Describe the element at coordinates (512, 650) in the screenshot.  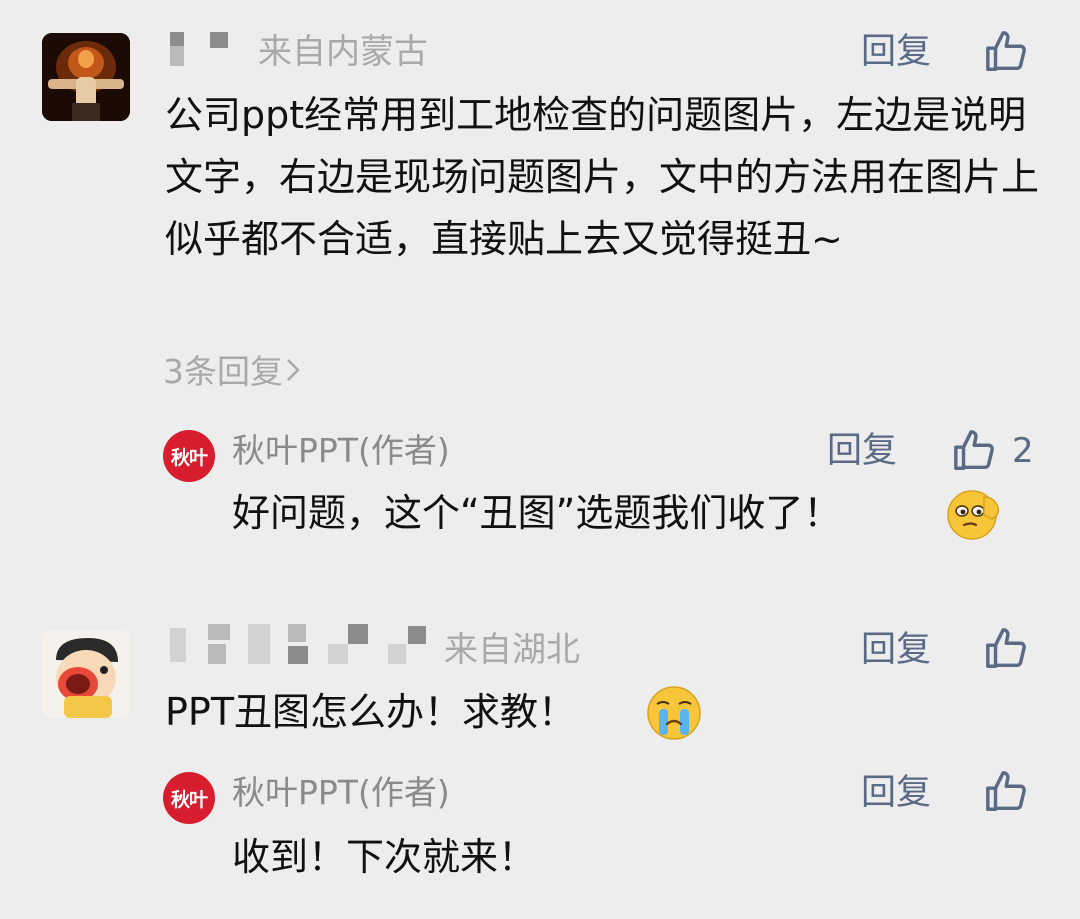
I see `location-label: 来自湖北` at that location.